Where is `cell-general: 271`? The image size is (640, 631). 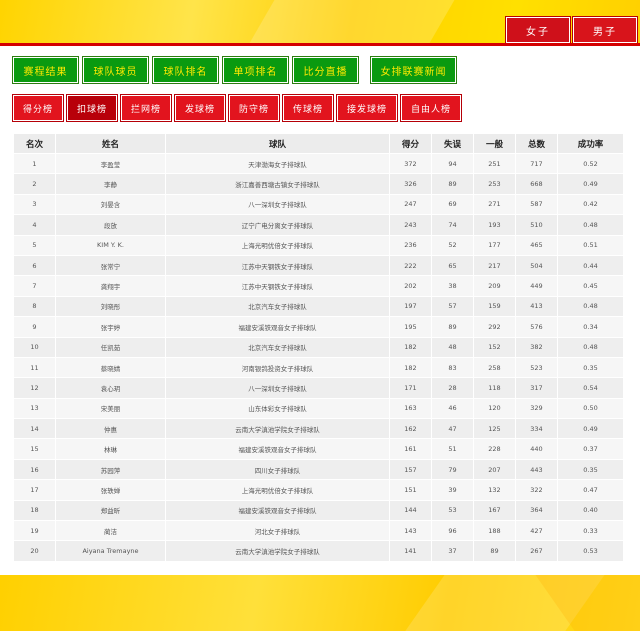 cell-general: 271 is located at coordinates (494, 204).